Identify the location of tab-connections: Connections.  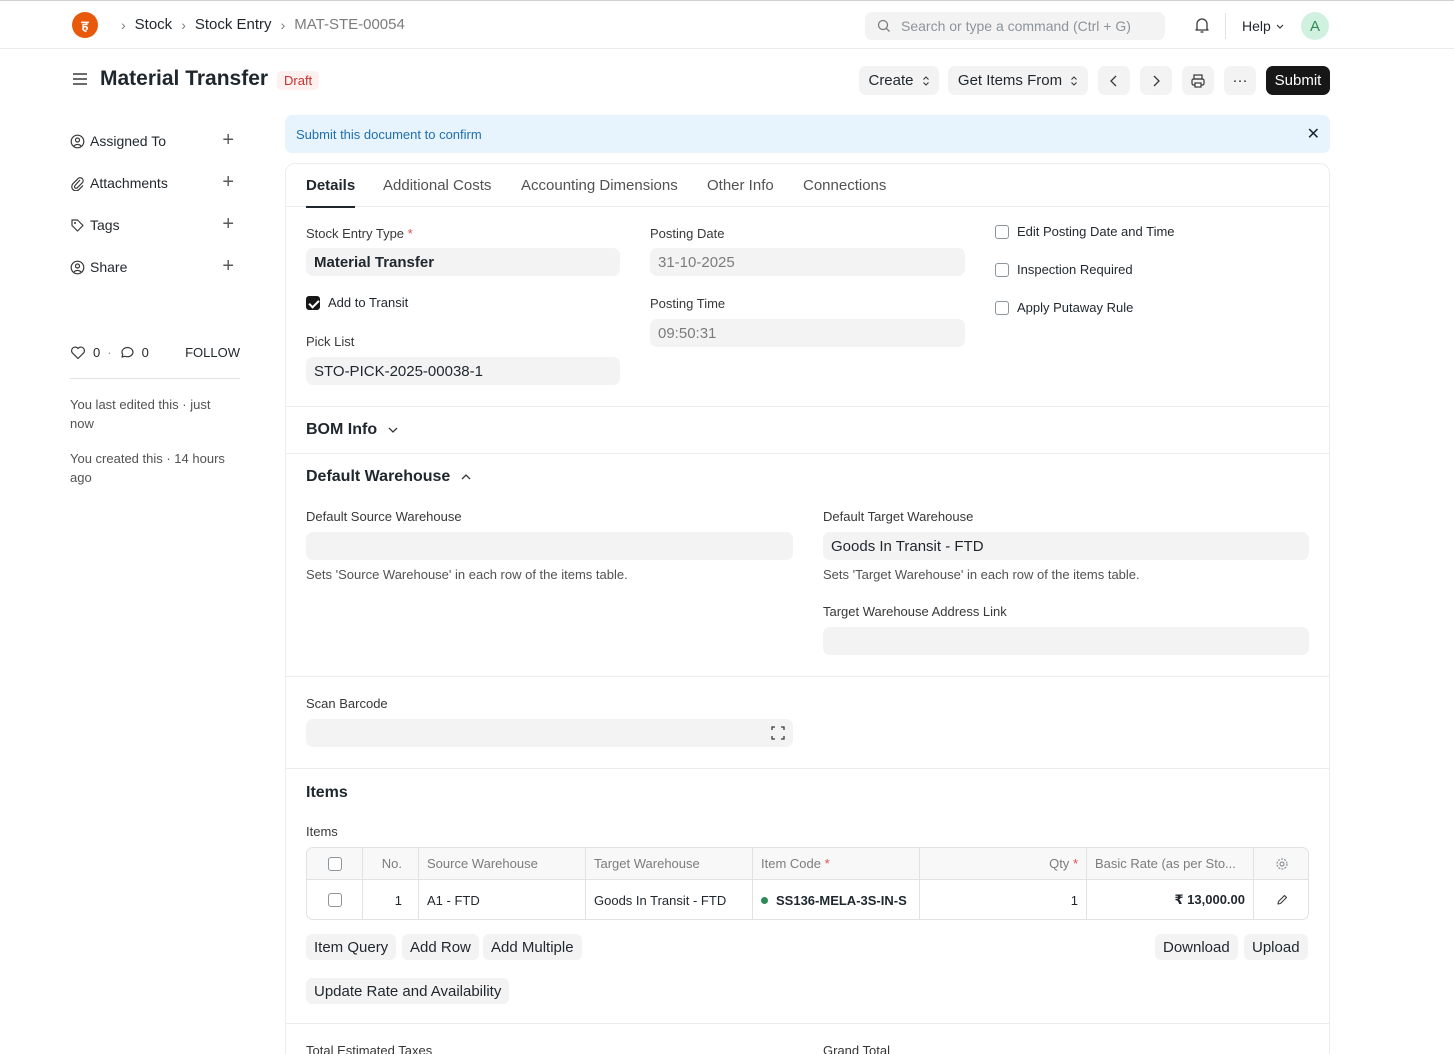
(844, 185).